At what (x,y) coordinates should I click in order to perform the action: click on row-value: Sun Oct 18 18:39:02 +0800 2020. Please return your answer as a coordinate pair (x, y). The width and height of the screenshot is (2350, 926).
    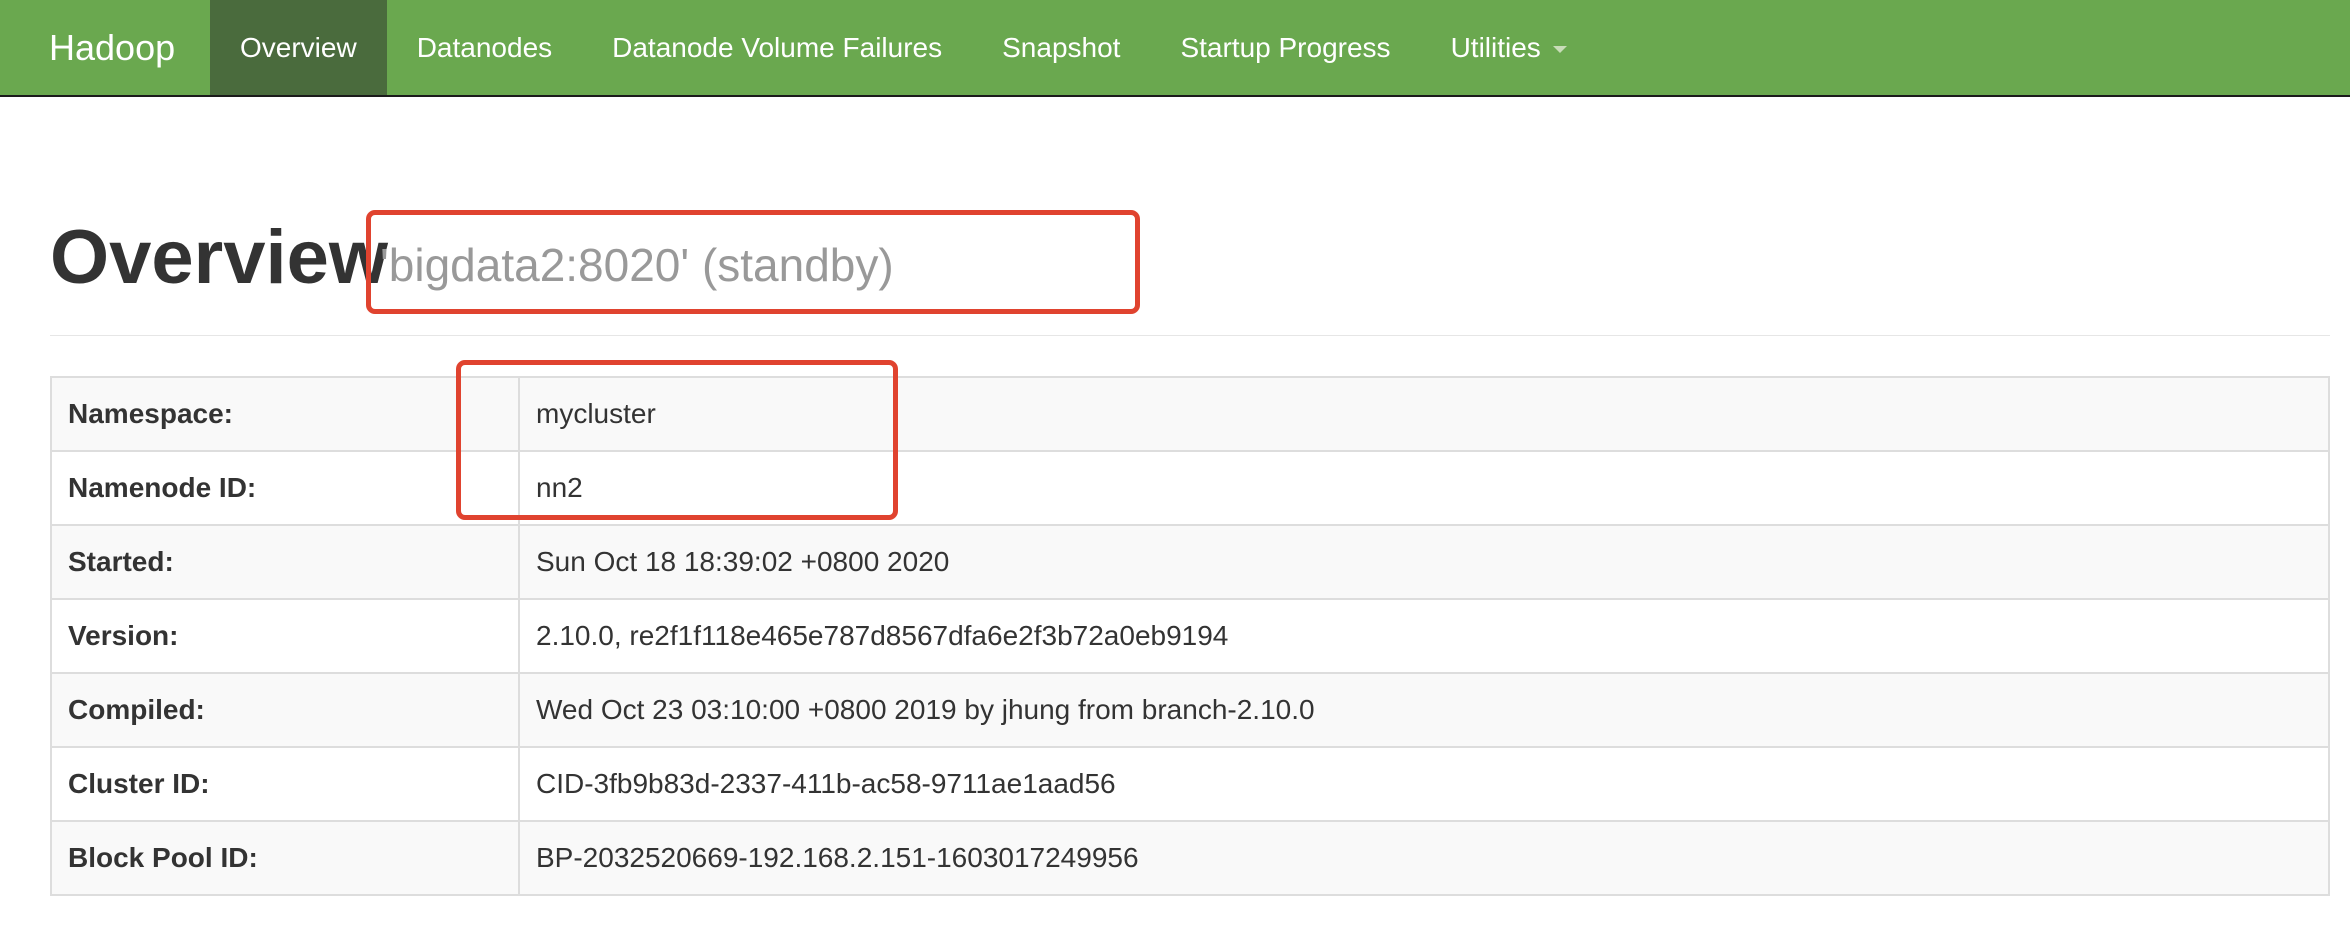
    Looking at the image, I should click on (1424, 562).